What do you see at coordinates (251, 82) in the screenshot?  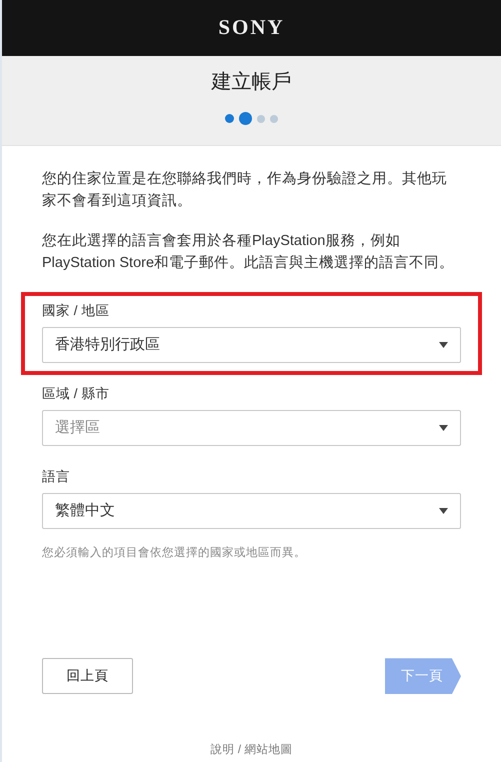 I see `page-title: 建立帳戶` at bounding box center [251, 82].